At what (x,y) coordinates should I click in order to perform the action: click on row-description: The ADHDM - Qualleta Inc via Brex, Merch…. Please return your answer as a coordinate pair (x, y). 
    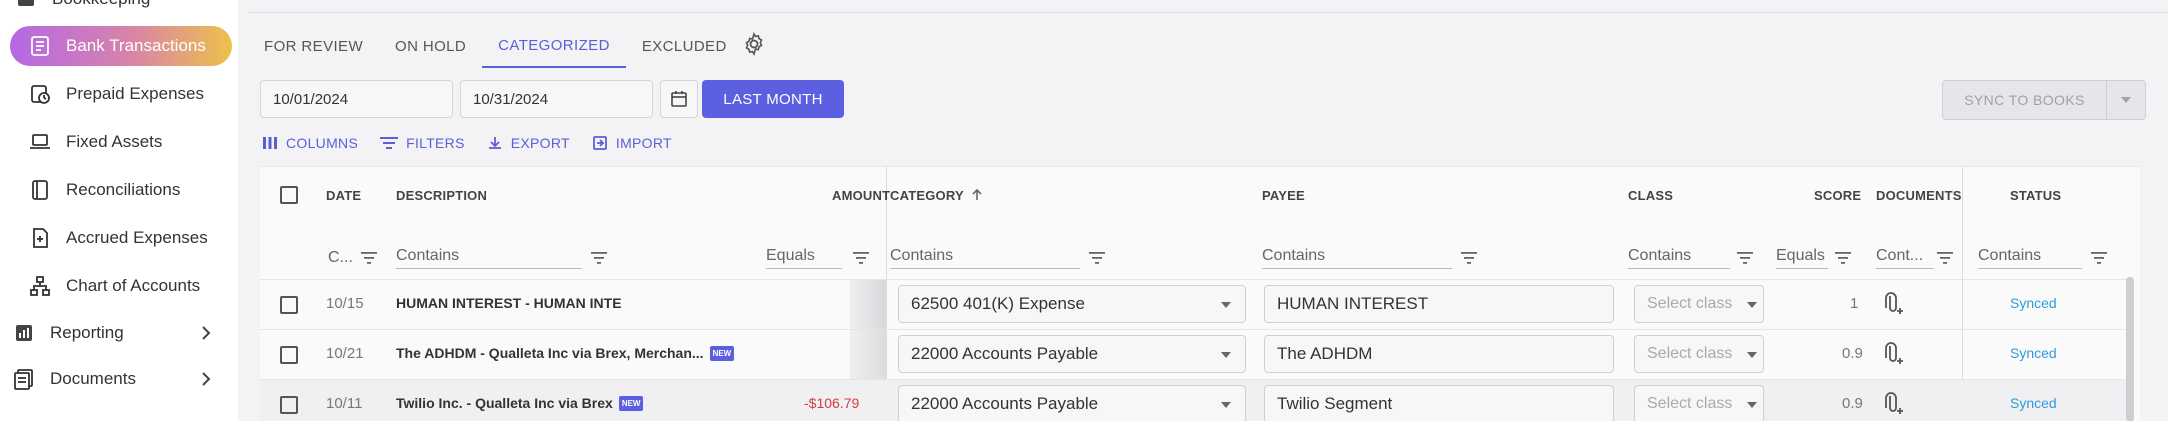
    Looking at the image, I should click on (565, 353).